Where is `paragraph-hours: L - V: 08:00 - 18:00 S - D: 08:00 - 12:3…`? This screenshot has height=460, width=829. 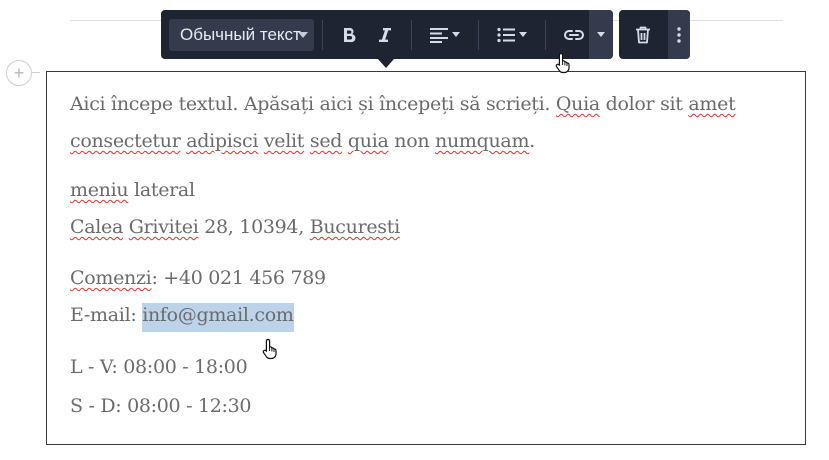
paragraph-hours: L - V: 08:00 - 18:00 S - D: 08:00 - 12:3… is located at coordinates (425, 387).